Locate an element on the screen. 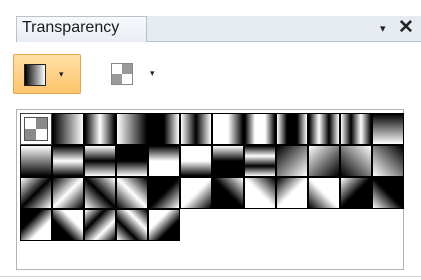 The width and height of the screenshot is (421, 280). panel-menu-dropdown-icon: ▾ is located at coordinates (386, 29).